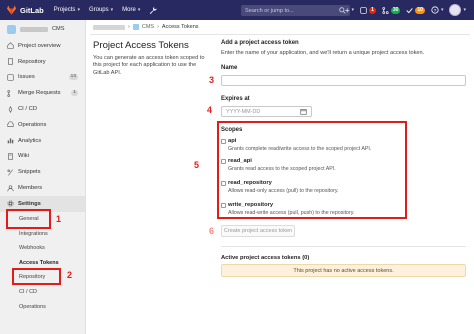 This screenshot has height=334, width=474. Describe the element at coordinates (197, 165) in the screenshot. I see `annotation-number-5: 5` at that location.